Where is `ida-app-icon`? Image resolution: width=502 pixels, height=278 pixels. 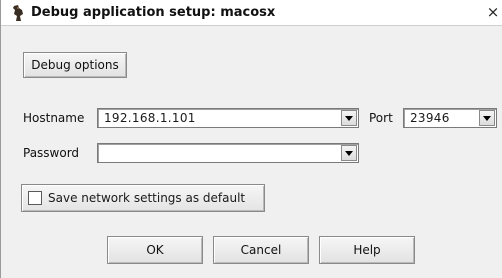 ida-app-icon is located at coordinates (18, 13).